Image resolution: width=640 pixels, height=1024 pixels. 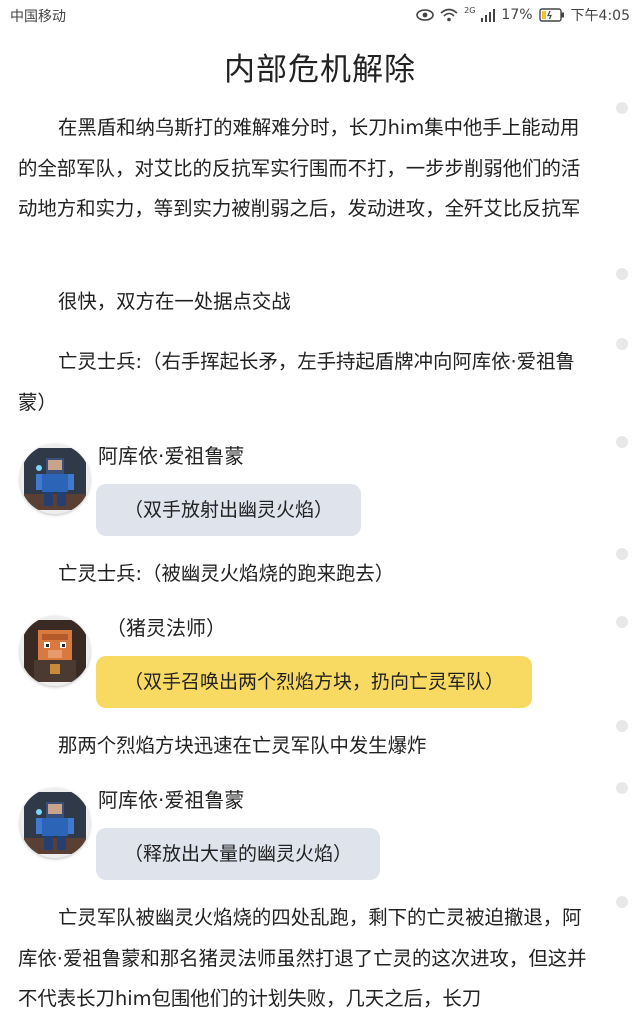 What do you see at coordinates (449, 15) in the screenshot?
I see `wifi-icon` at bounding box center [449, 15].